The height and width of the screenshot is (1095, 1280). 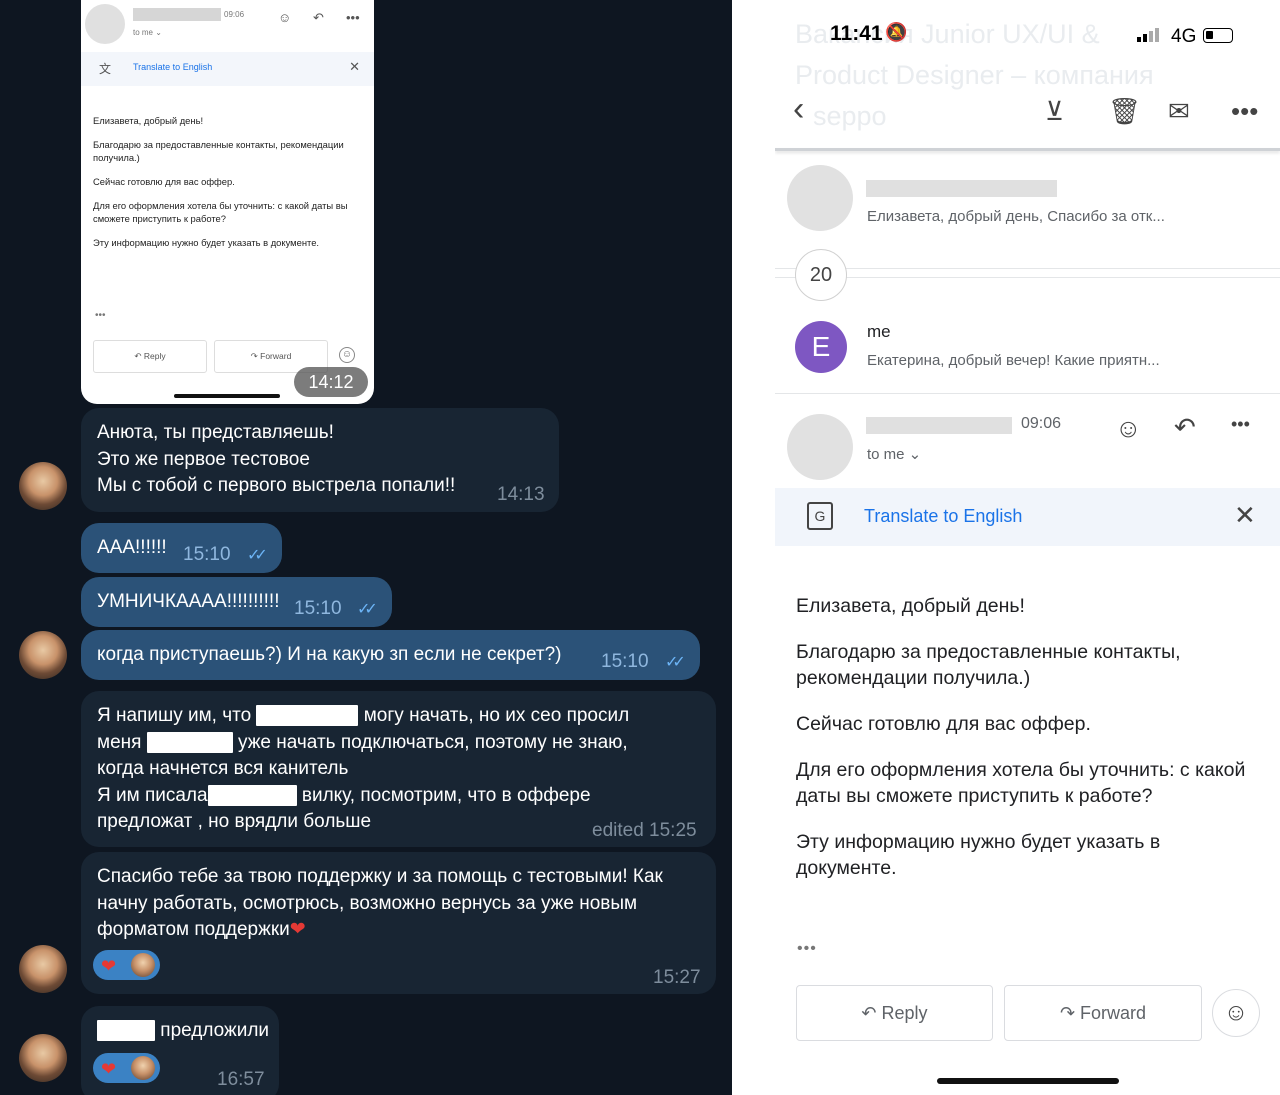 What do you see at coordinates (180, 1050) in the screenshot?
I see `message-bubble: предложили ❤ 16:57` at bounding box center [180, 1050].